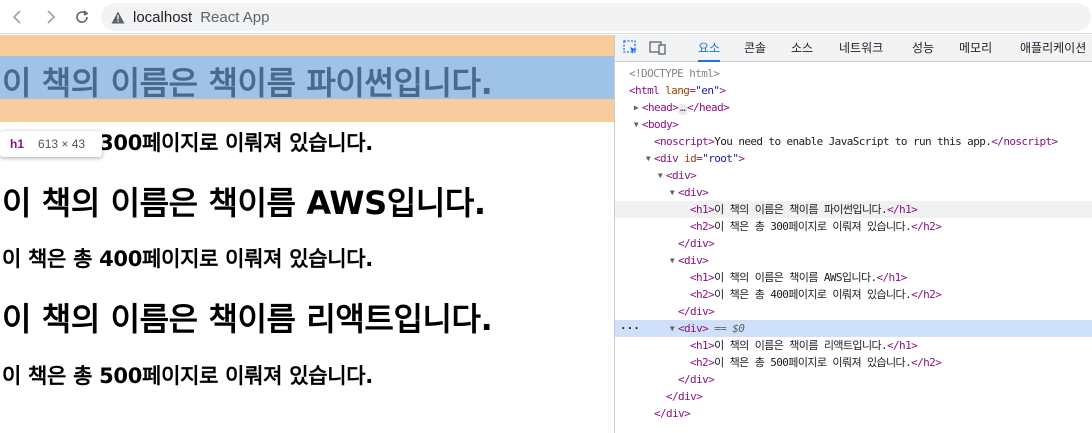 The width and height of the screenshot is (1092, 433). I want to click on tab-memory: 메모리, so click(975, 48).